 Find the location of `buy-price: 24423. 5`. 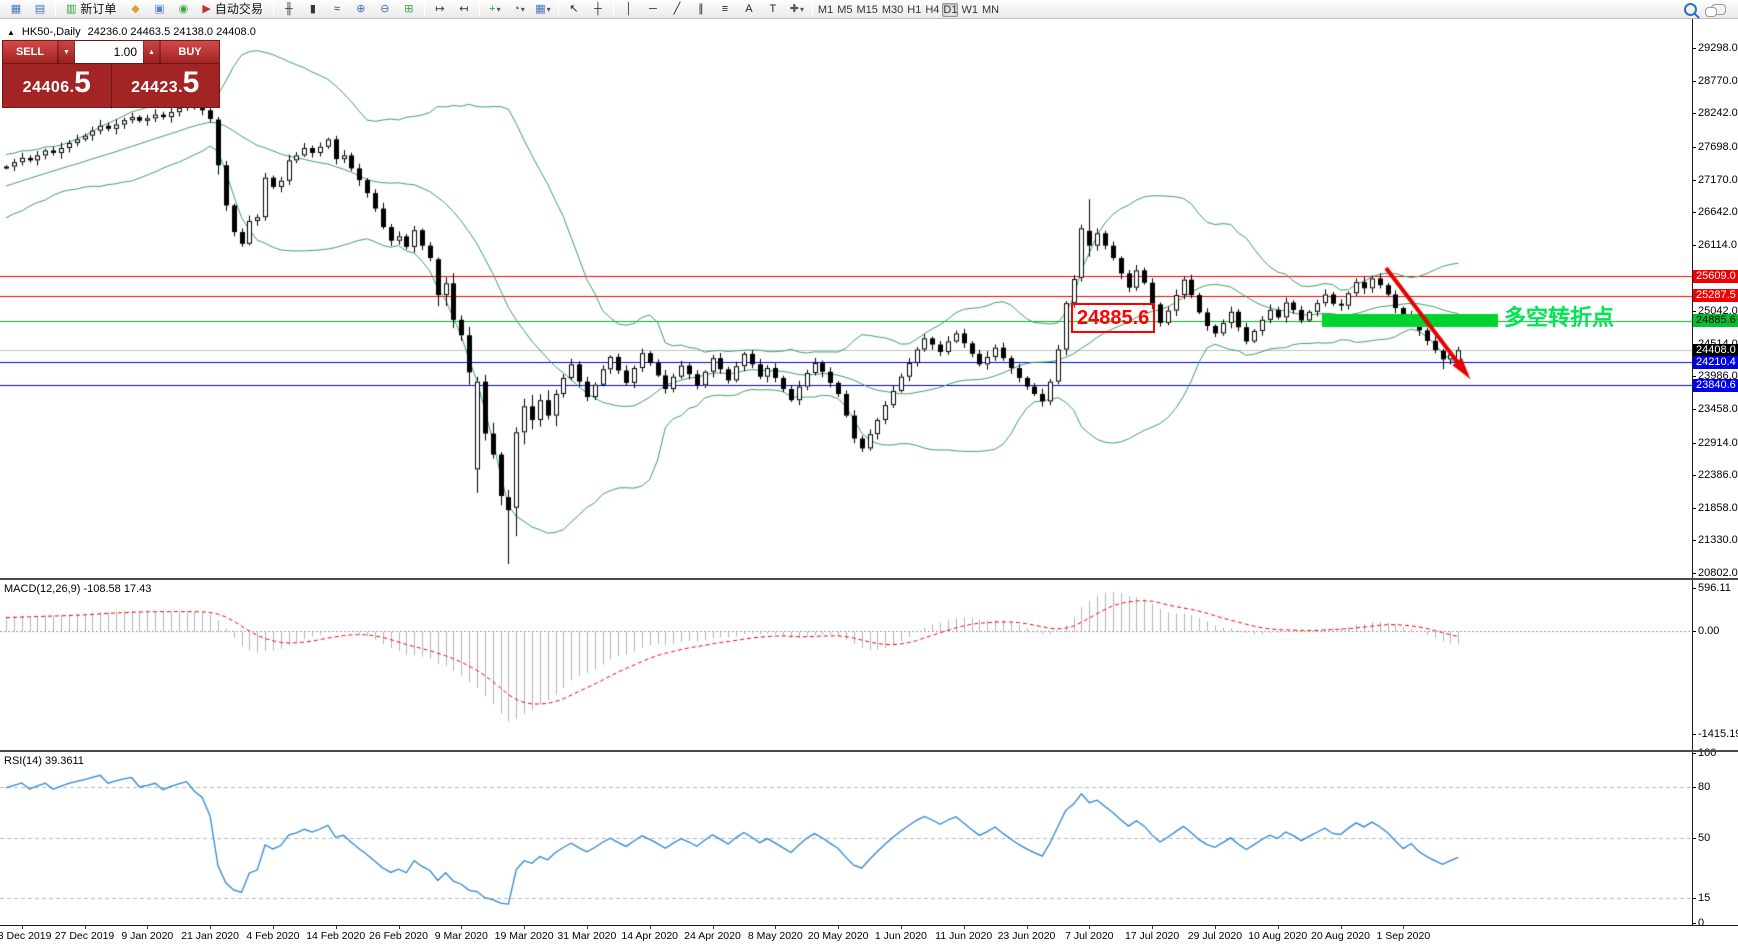

buy-price: 24423. 5 is located at coordinates (166, 86).